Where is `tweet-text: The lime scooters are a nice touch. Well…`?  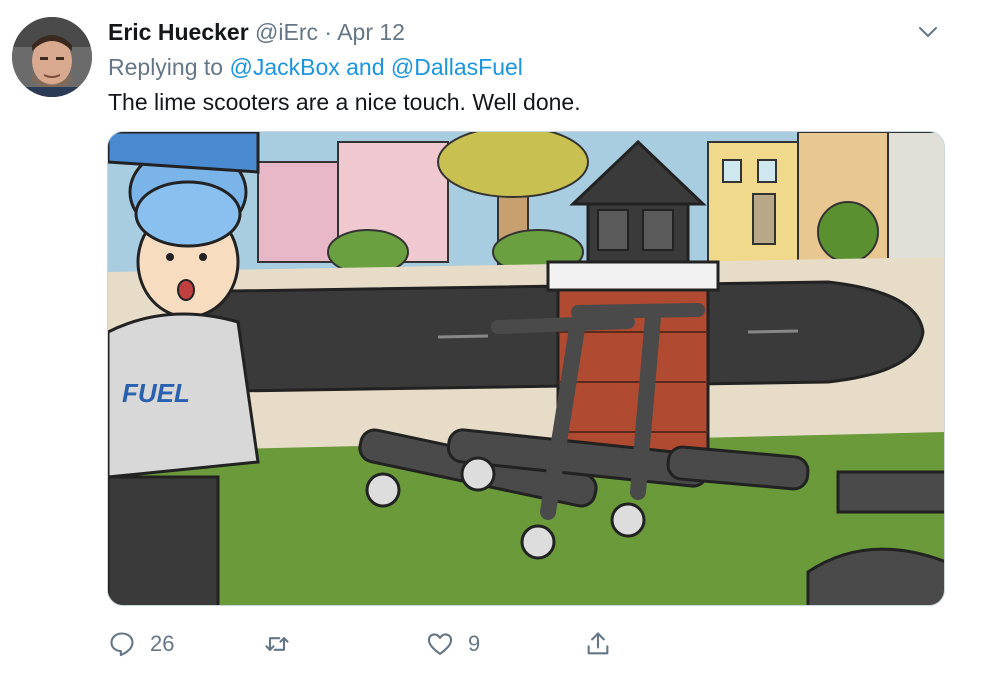 tweet-text: The lime scooters are a nice touch. Well… is located at coordinates (344, 102).